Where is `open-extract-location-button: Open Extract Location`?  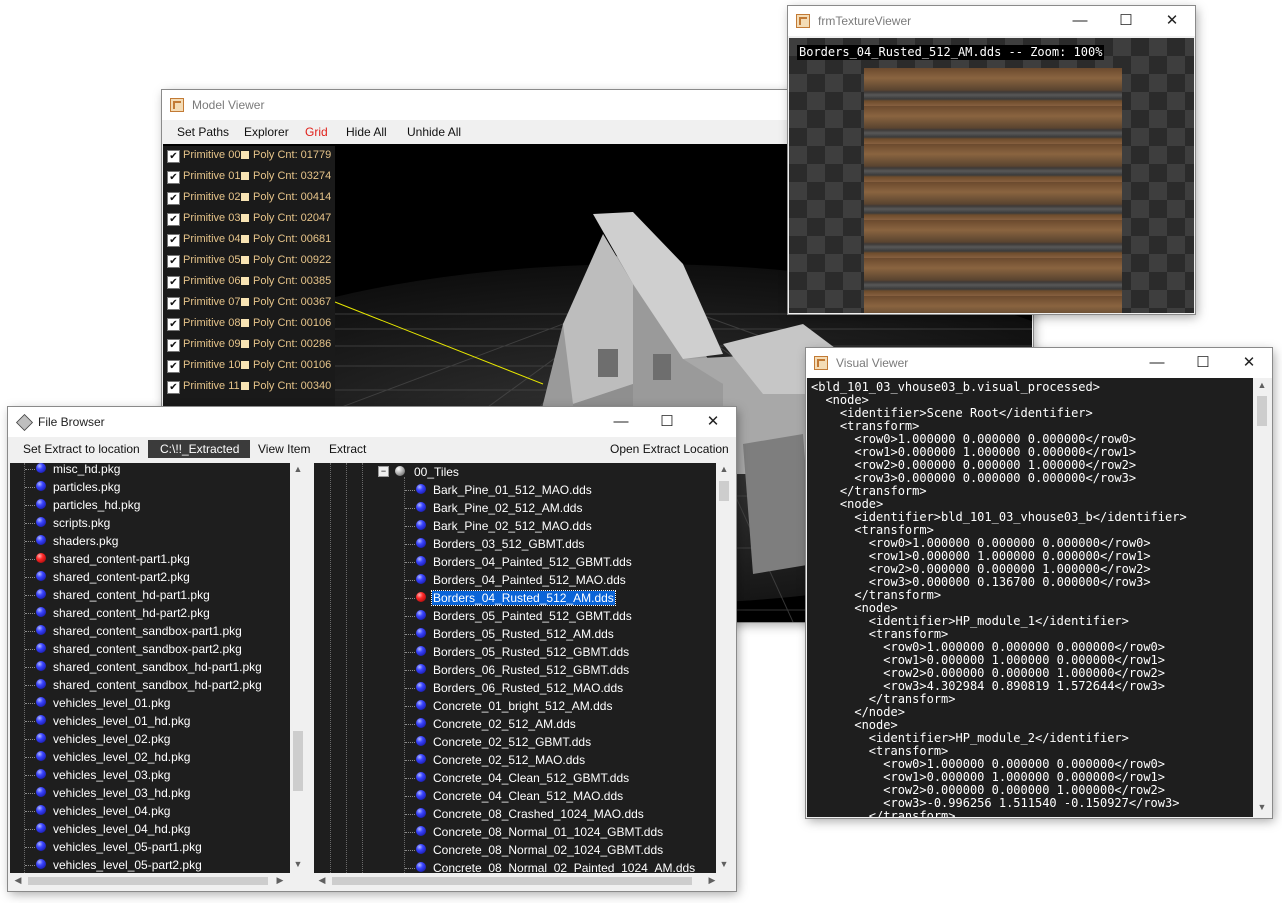
open-extract-location-button: Open Extract Location is located at coordinates (669, 449).